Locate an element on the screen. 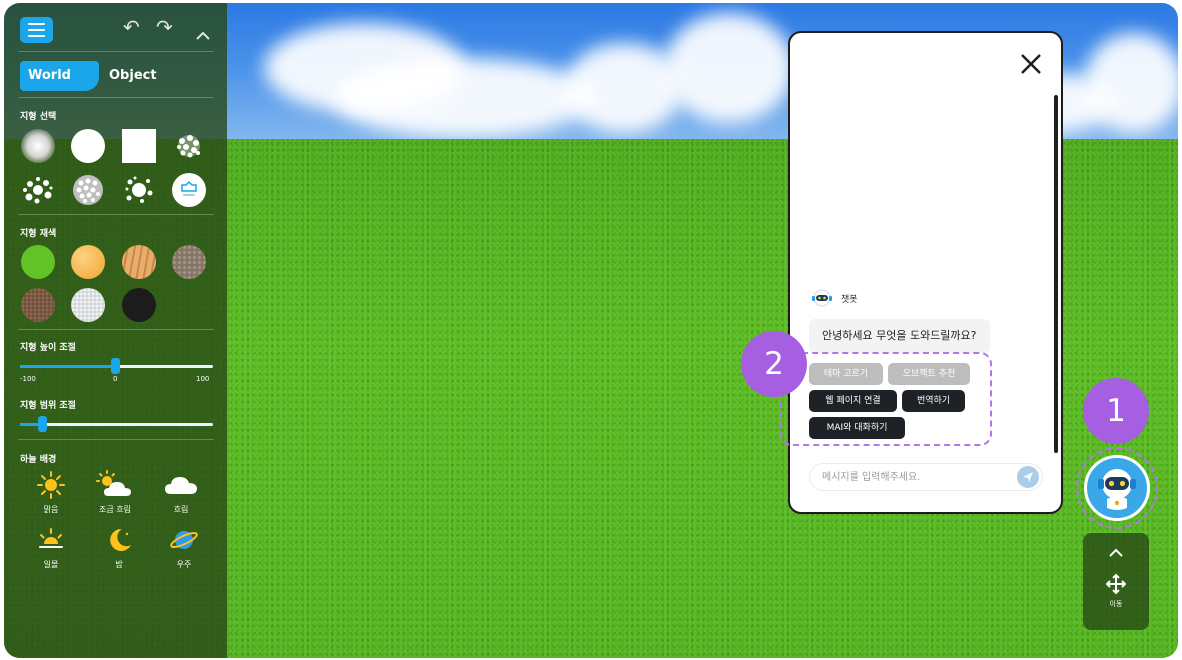 Image resolution: width=1182 pixels, height=660 pixels. material-snow is located at coordinates (88, 305).